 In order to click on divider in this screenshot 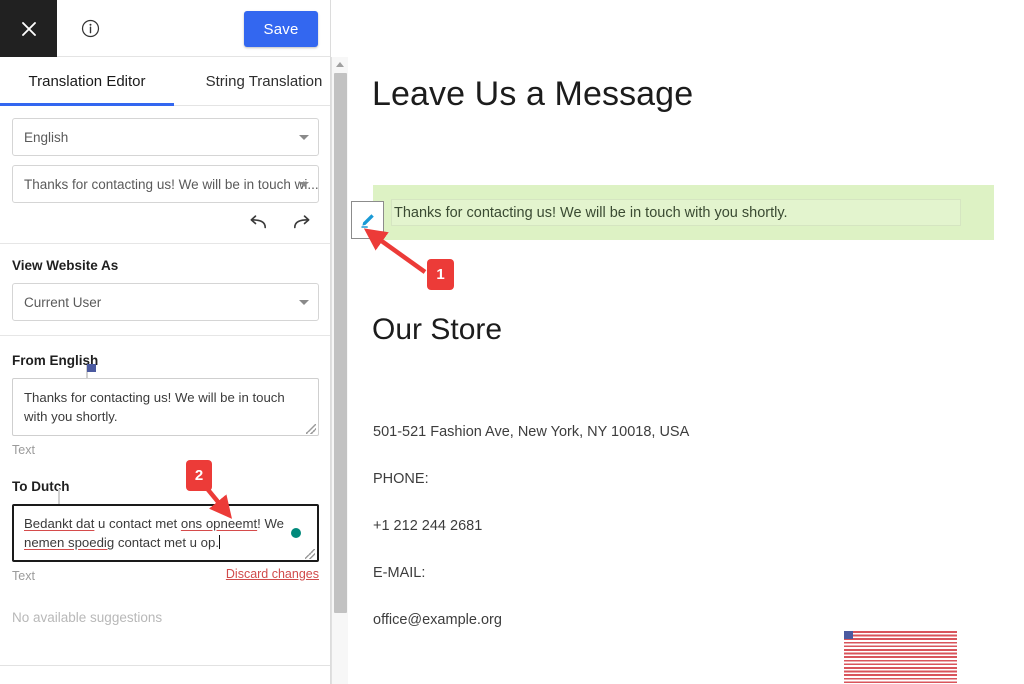, I will do `click(165, 665)`.